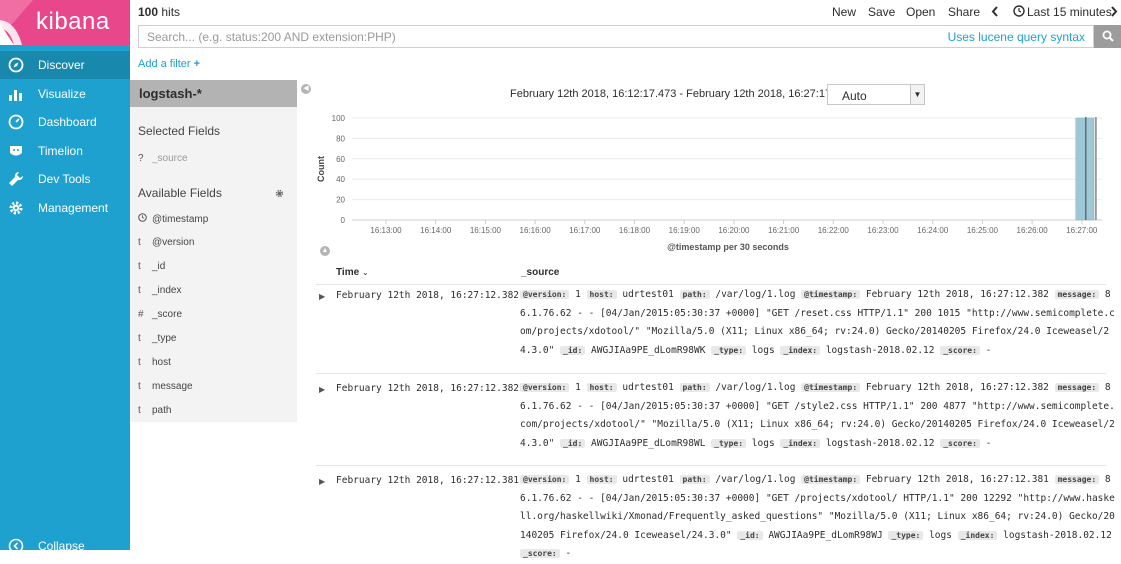 The image size is (1121, 564). Describe the element at coordinates (170, 93) in the screenshot. I see `index-pattern-label: logstash-*` at that location.